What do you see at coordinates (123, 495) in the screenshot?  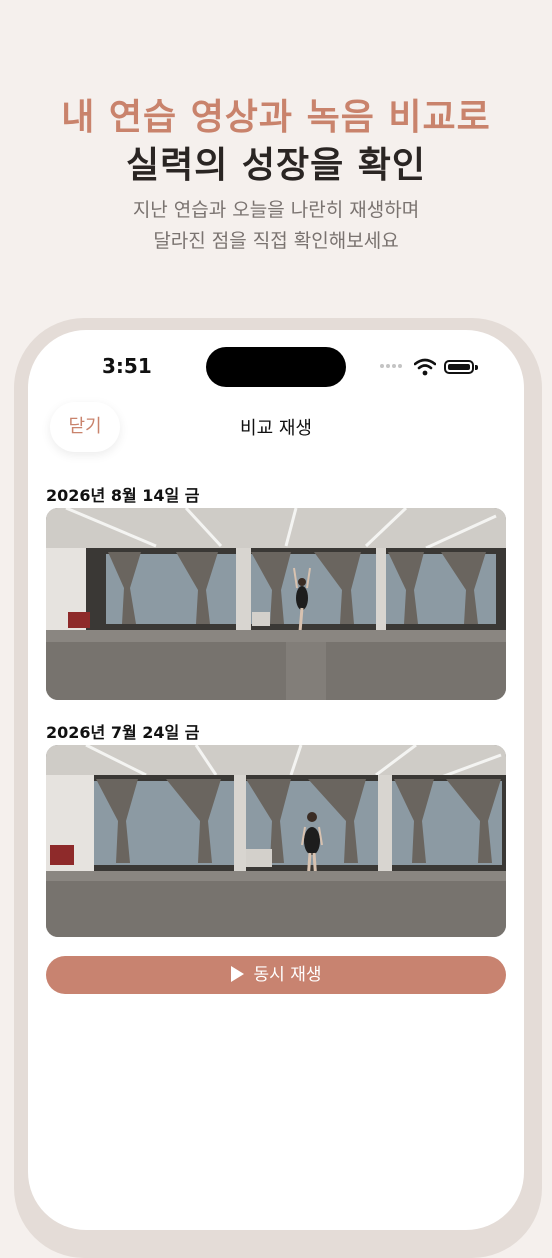 I see `recording-date-1: 2026년 8월 14일 금` at bounding box center [123, 495].